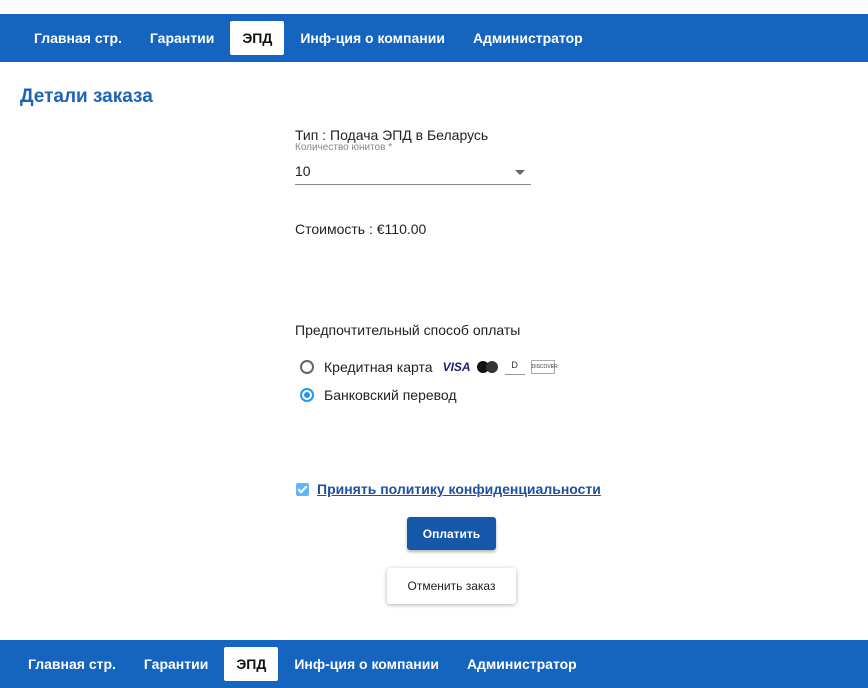 The height and width of the screenshot is (688, 868). What do you see at coordinates (451, 533) in the screenshot?
I see `pay-button: Оплатить` at bounding box center [451, 533].